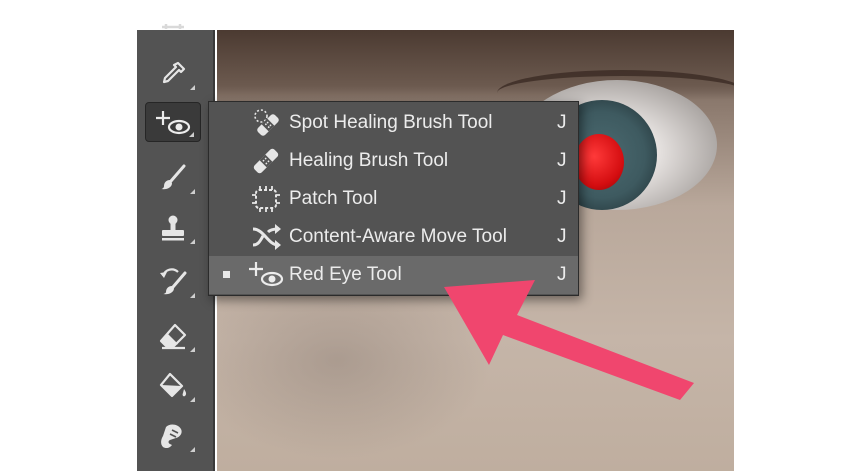 This screenshot has width=861, height=471. Describe the element at coordinates (173, 32) in the screenshot. I see `crop-tool-button` at that location.